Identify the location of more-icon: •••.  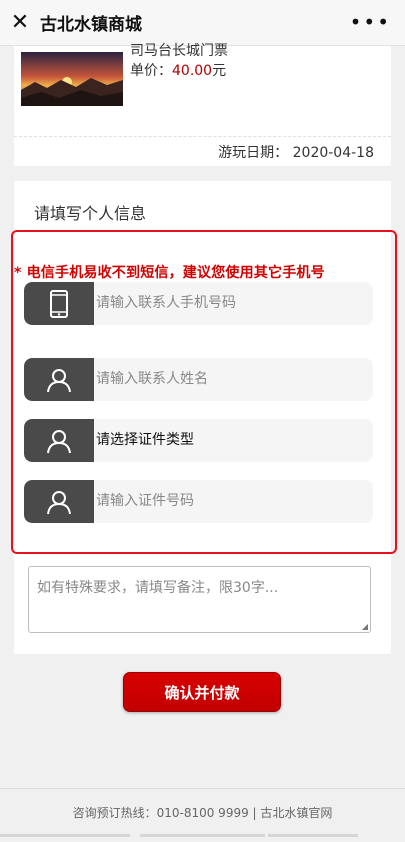
(370, 22).